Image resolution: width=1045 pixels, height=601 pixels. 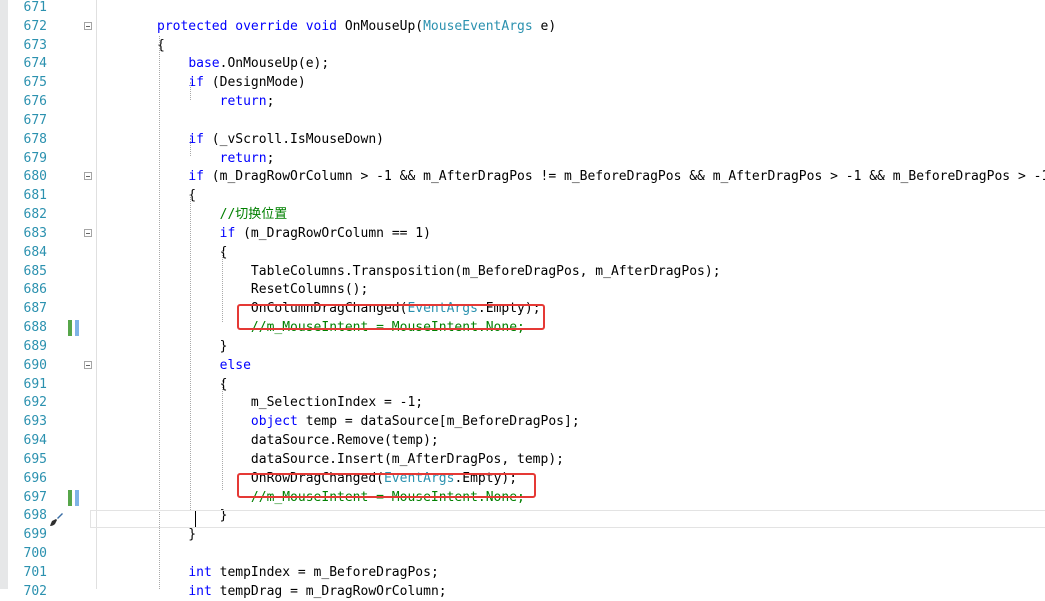 I want to click on code-line-690: 690 else, so click(x=522, y=366).